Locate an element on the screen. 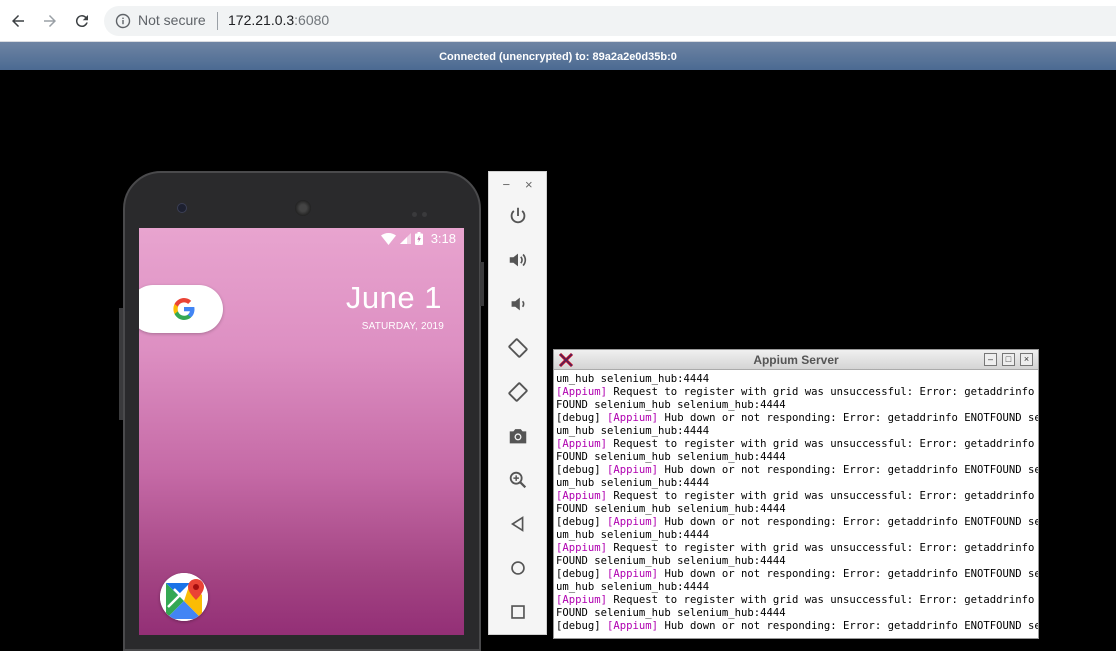 Image resolution: width=1116 pixels, height=651 pixels. browser-toolbar: Not secure 172.21.0.3:6080 is located at coordinates (558, 21).